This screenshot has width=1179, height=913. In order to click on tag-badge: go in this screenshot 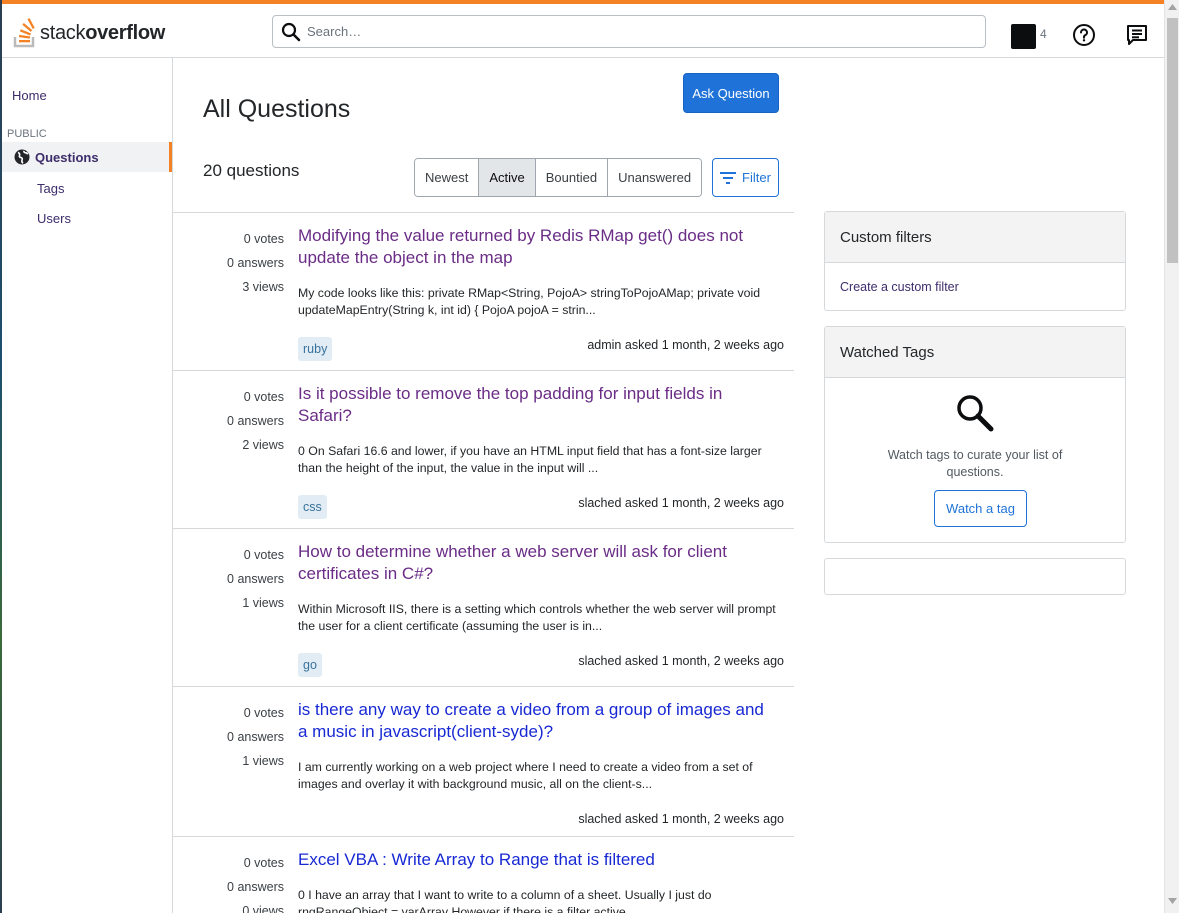, I will do `click(310, 665)`.